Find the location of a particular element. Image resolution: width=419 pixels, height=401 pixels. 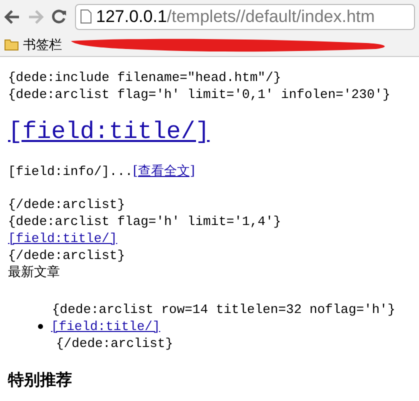

template-code: {dede:arclist row=14 titlelen=32 noflag='h'} is located at coordinates (224, 309).